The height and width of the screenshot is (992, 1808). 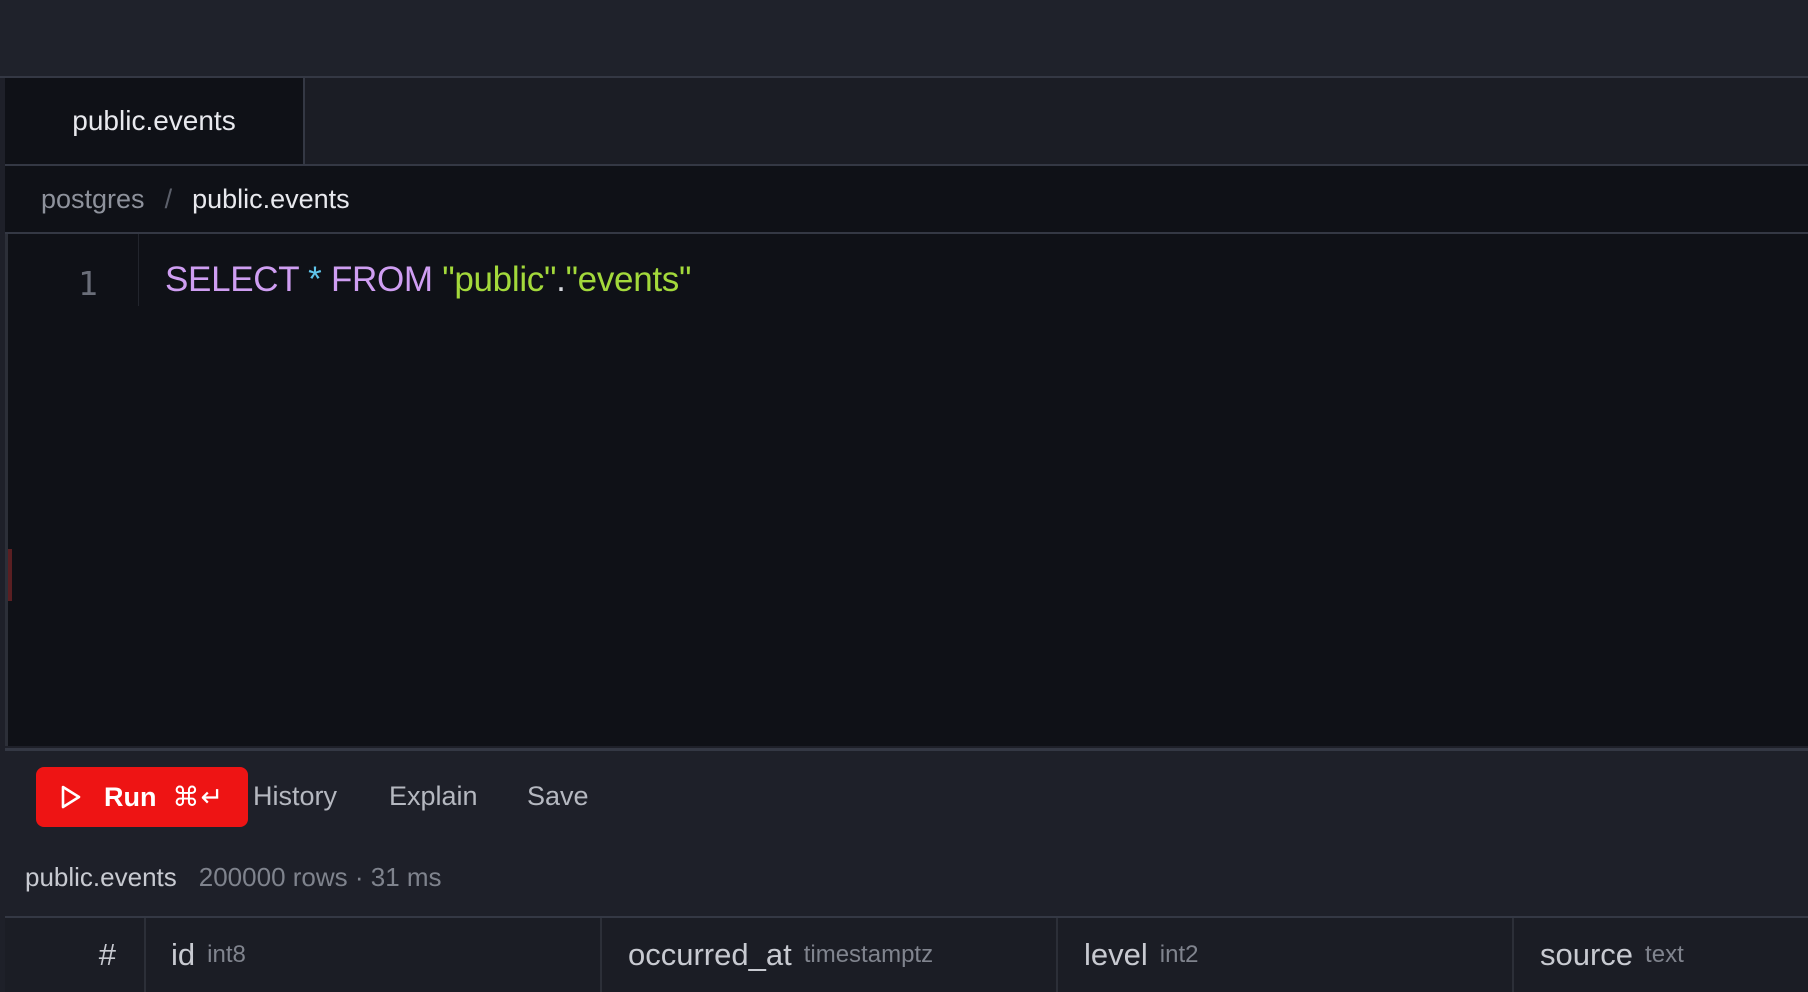 I want to click on keyword-select: SELECT, so click(x=232, y=279).